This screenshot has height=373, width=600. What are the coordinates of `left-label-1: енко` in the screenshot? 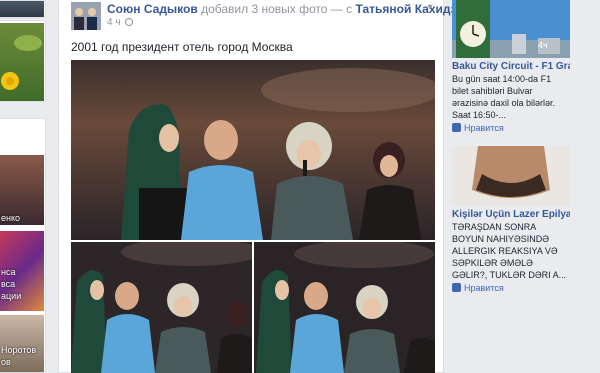 It's located at (11, 218).